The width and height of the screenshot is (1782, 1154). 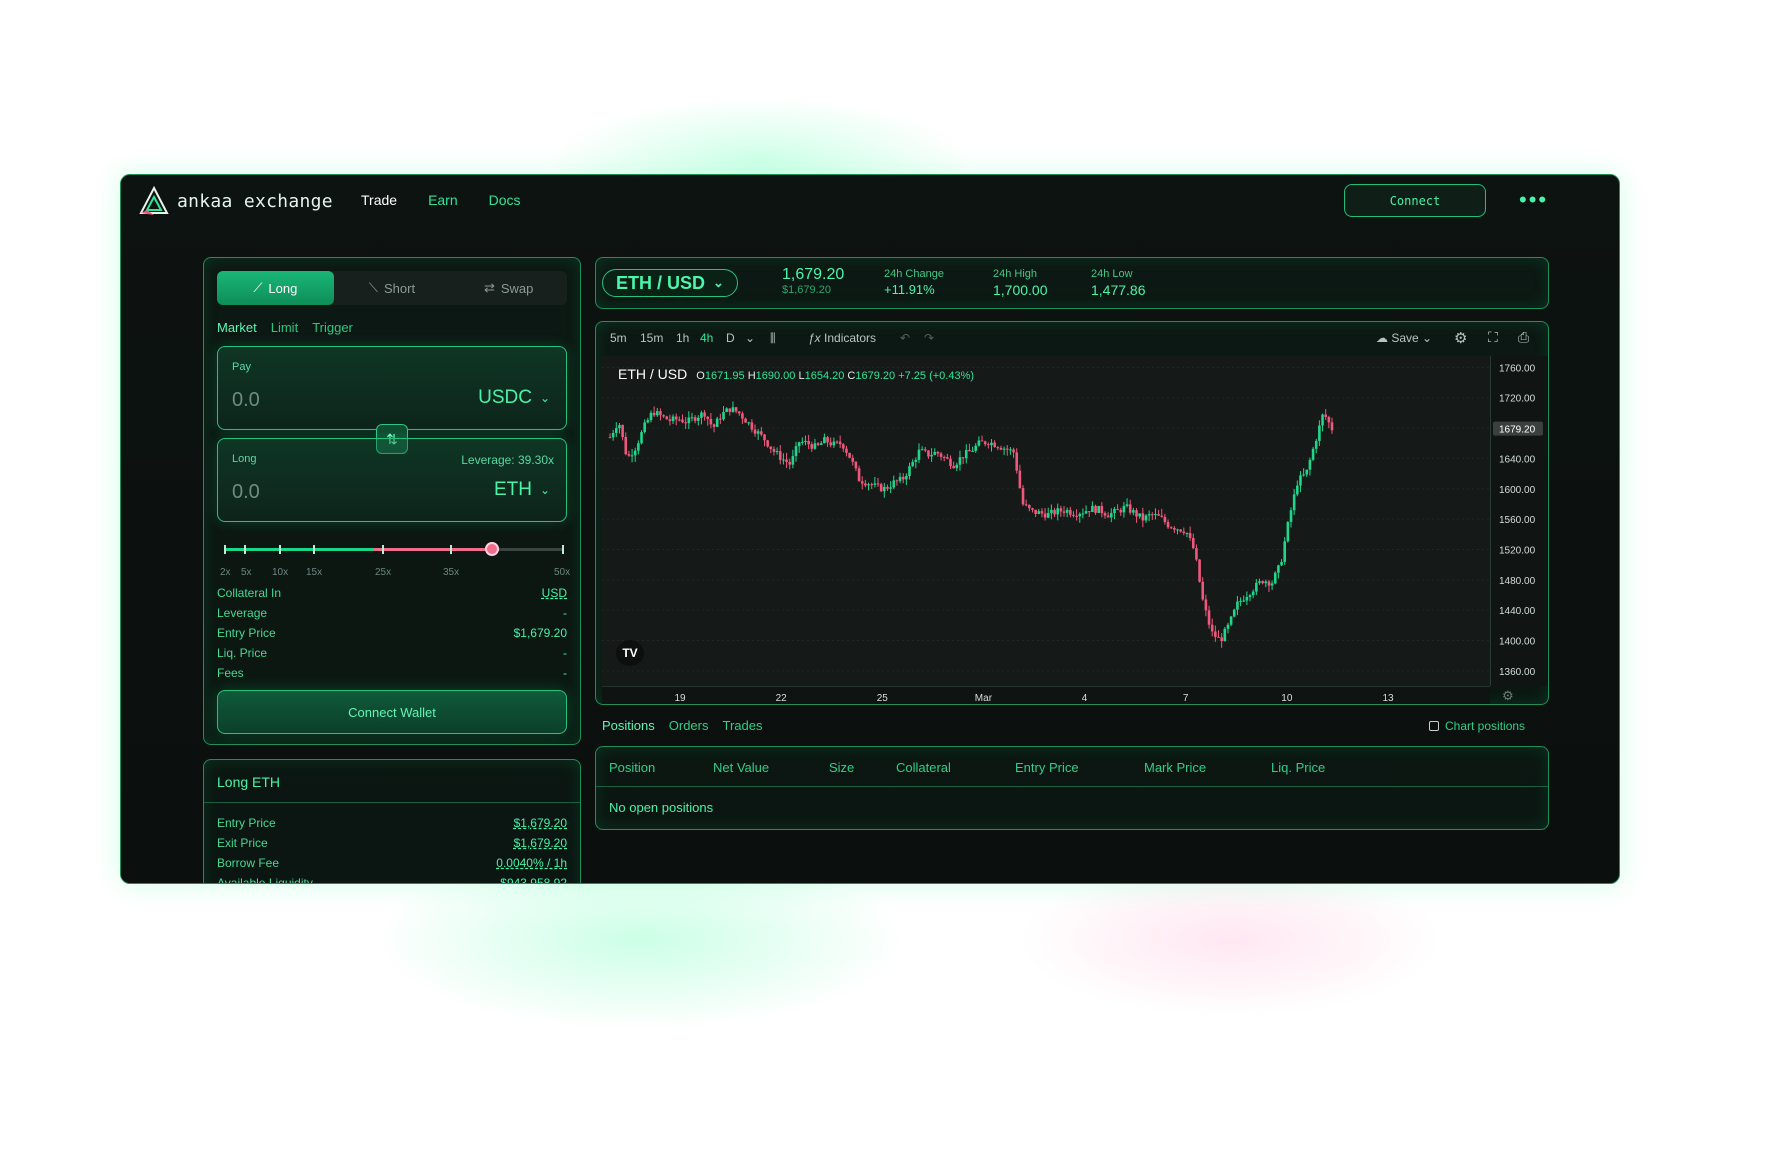 What do you see at coordinates (775, 376) in the screenshot?
I see `legend-high: 1690.00` at bounding box center [775, 376].